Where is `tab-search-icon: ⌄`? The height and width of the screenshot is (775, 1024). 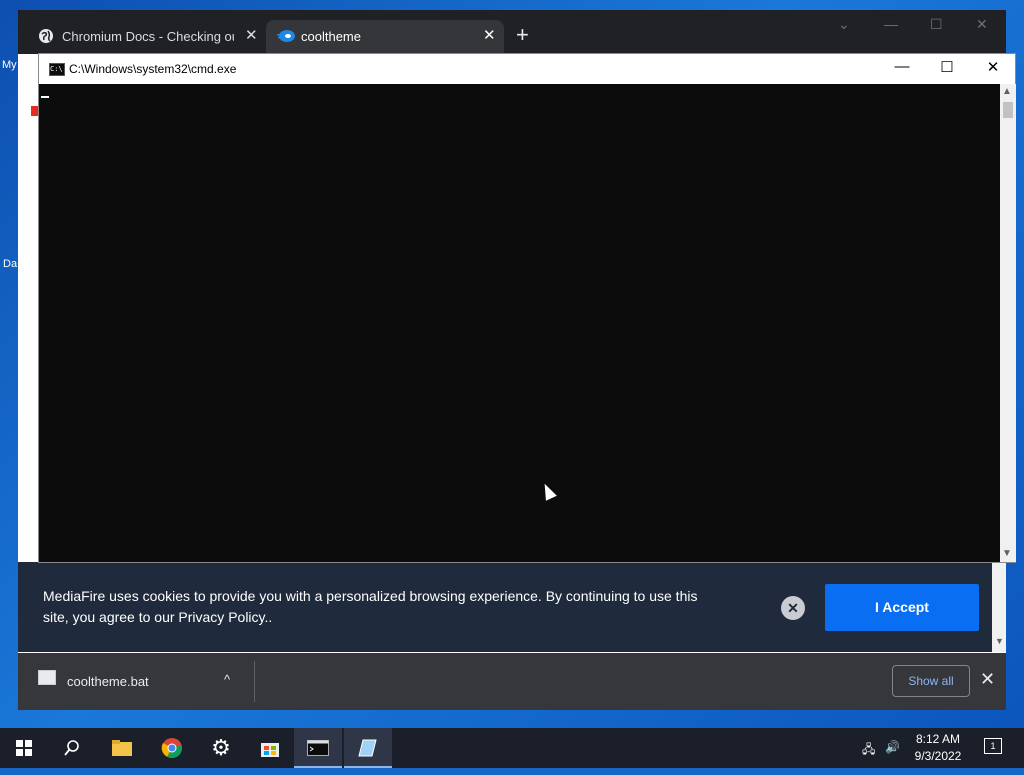 tab-search-icon: ⌄ is located at coordinates (844, 24).